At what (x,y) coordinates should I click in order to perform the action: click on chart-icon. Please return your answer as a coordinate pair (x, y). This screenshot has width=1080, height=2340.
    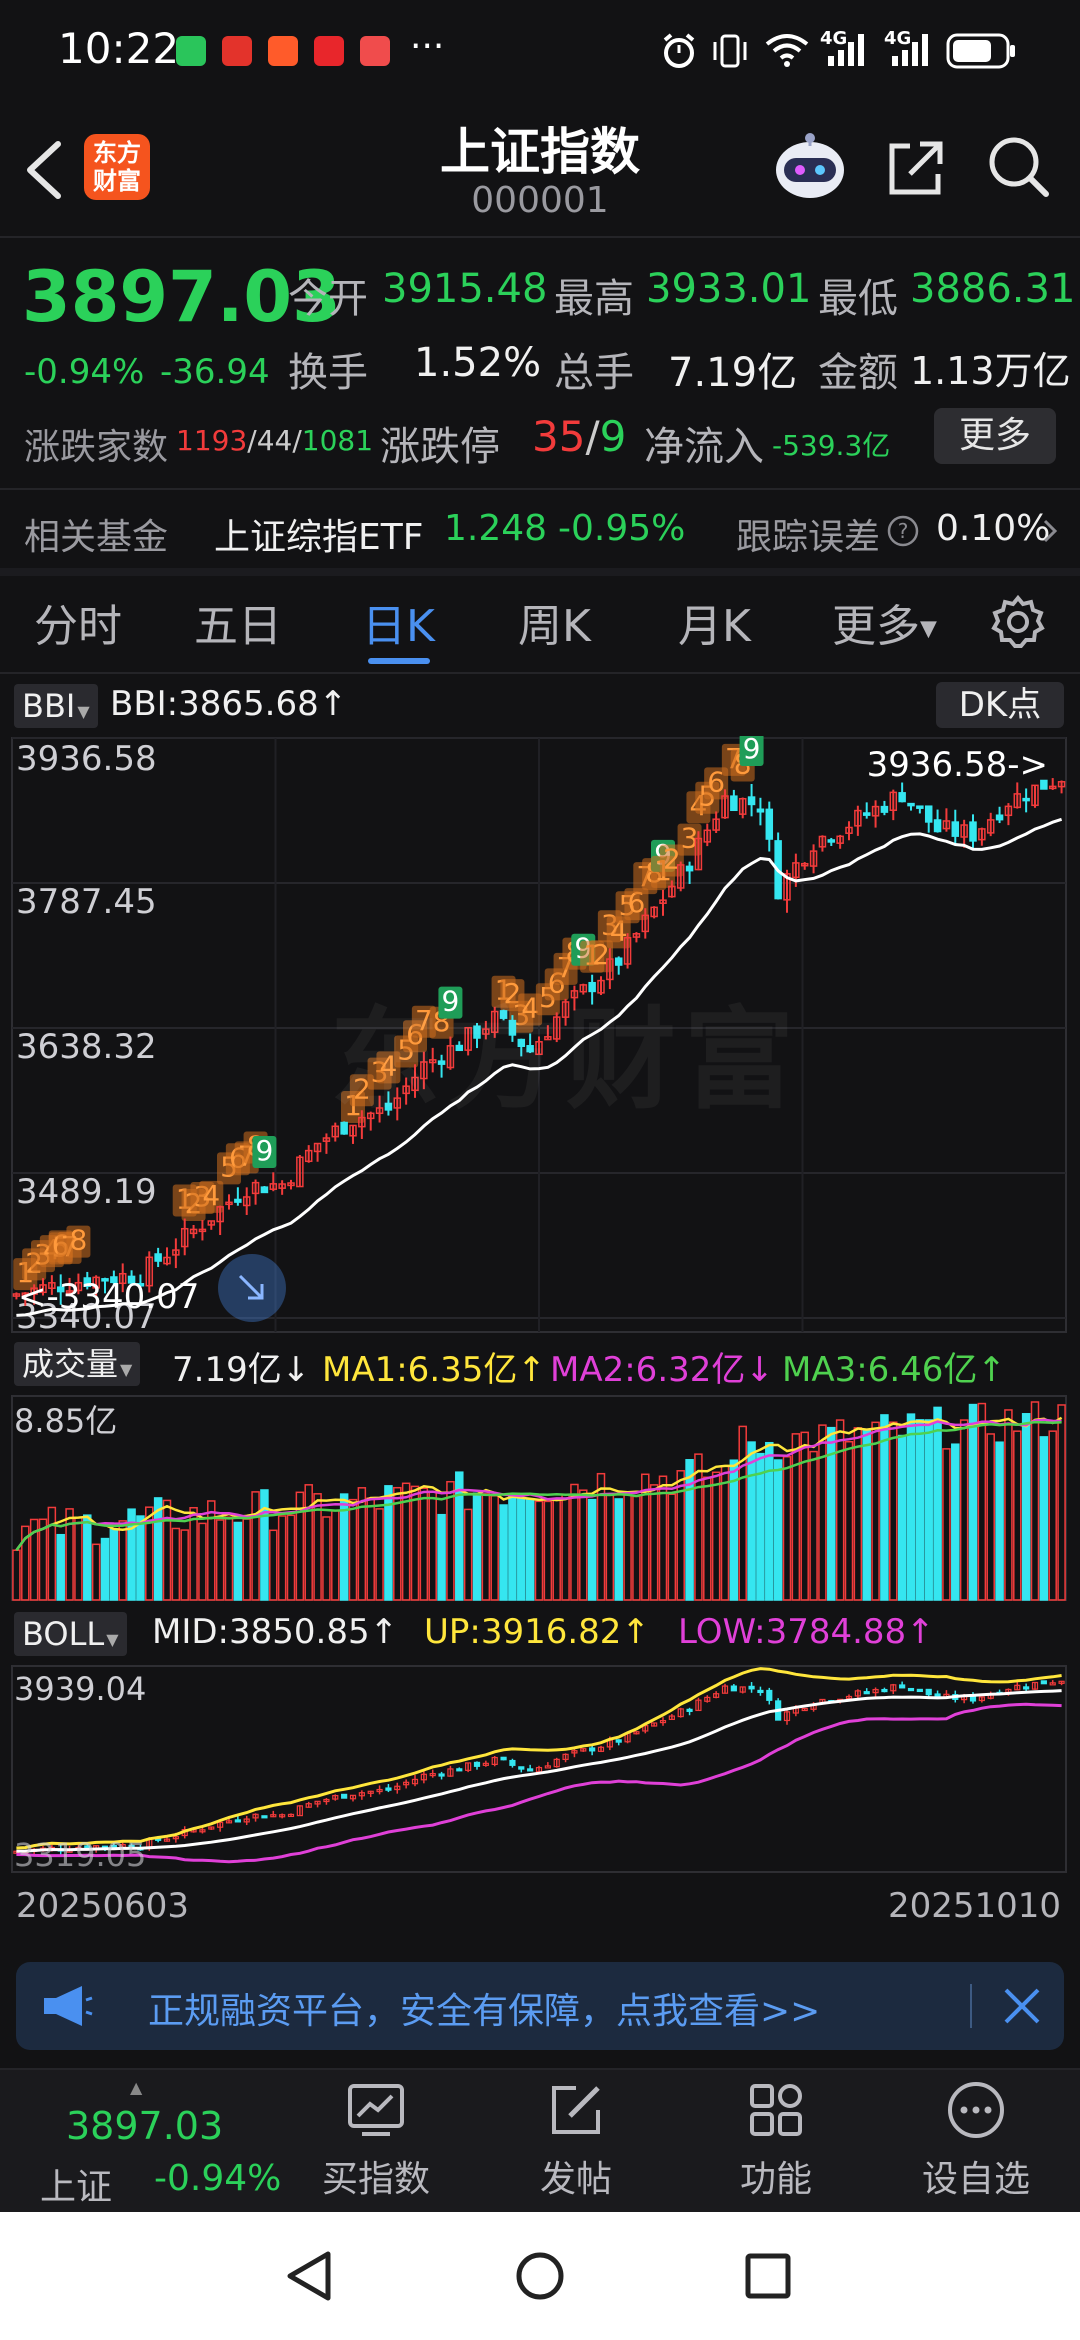
    Looking at the image, I should click on (376, 2110).